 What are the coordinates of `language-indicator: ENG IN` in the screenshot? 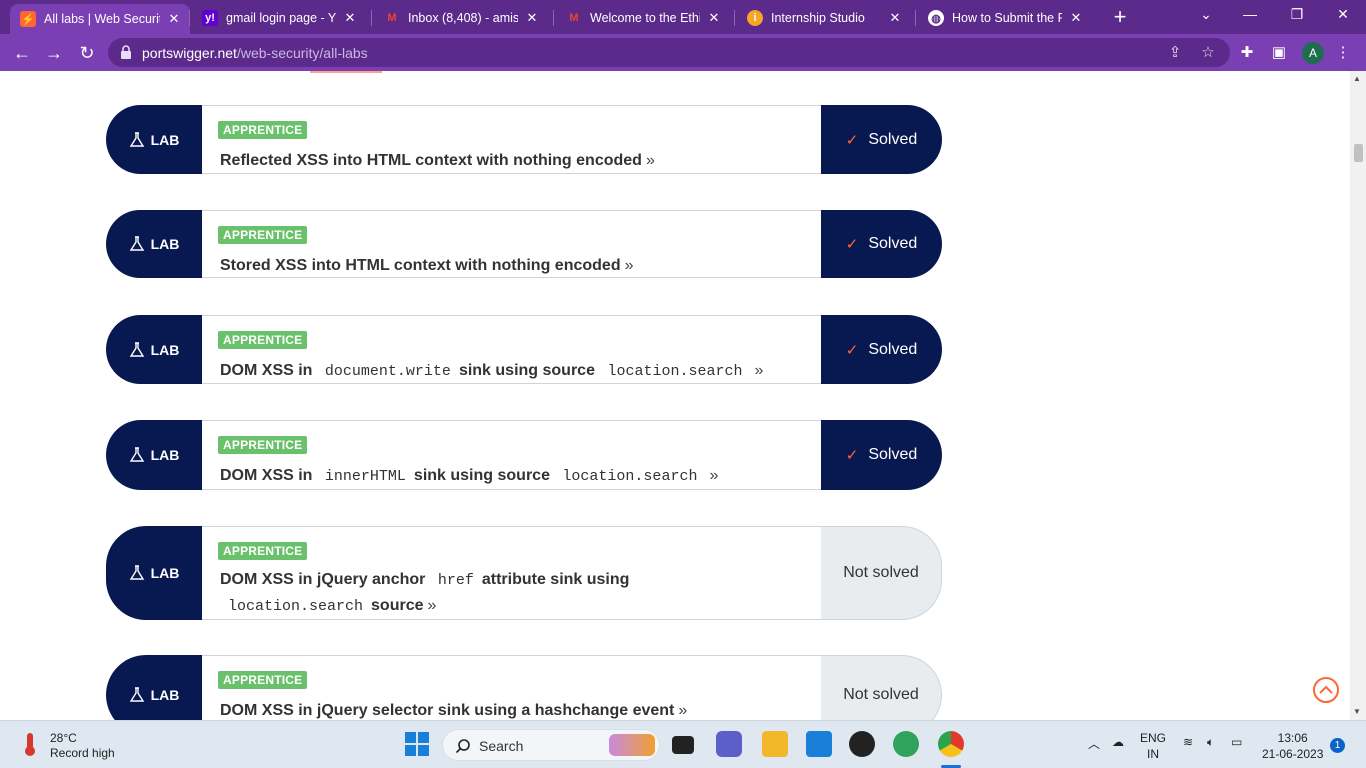 It's located at (1153, 746).